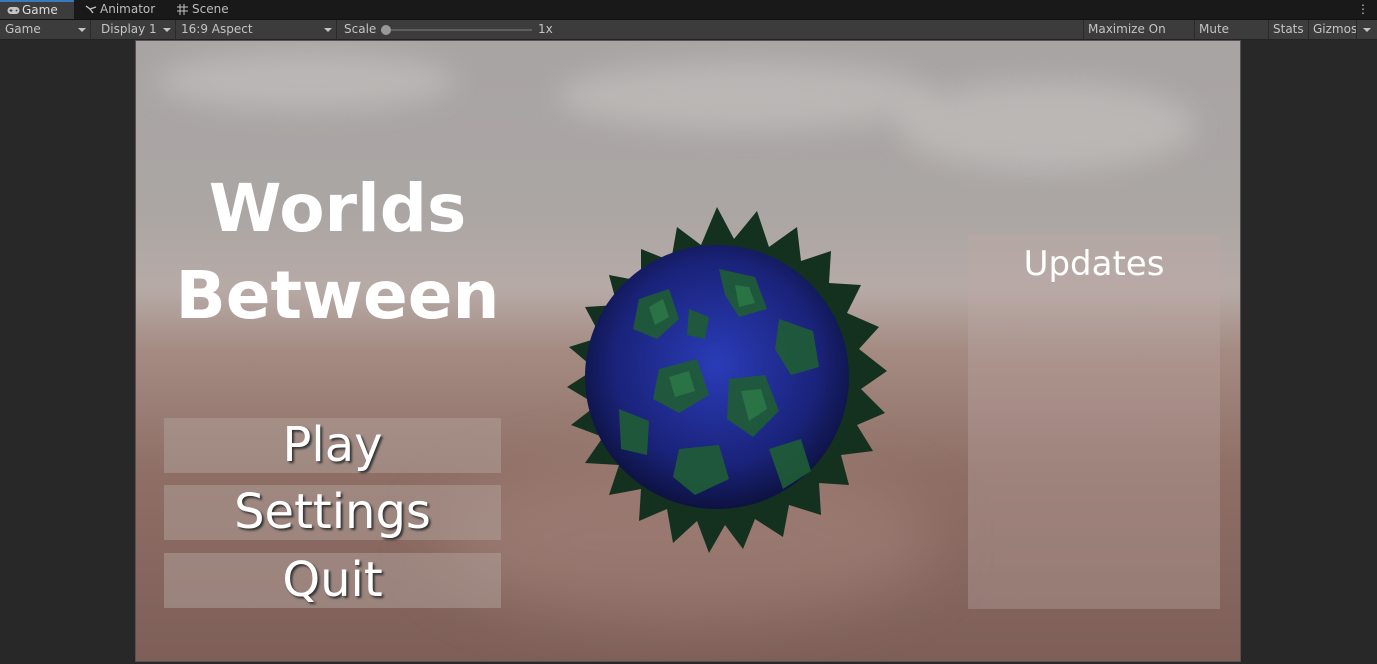 This screenshot has width=1377, height=664. Describe the element at coordinates (13, 11) in the screenshot. I see `gamepad-icon` at that location.